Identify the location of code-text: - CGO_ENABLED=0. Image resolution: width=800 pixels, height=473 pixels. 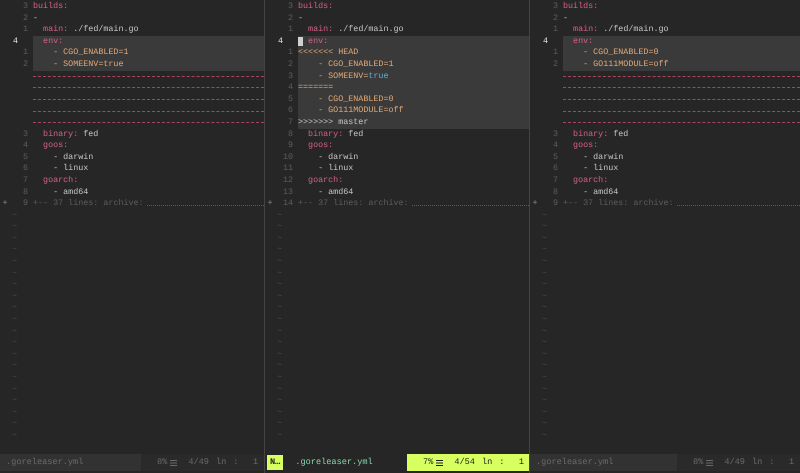
(620, 53).